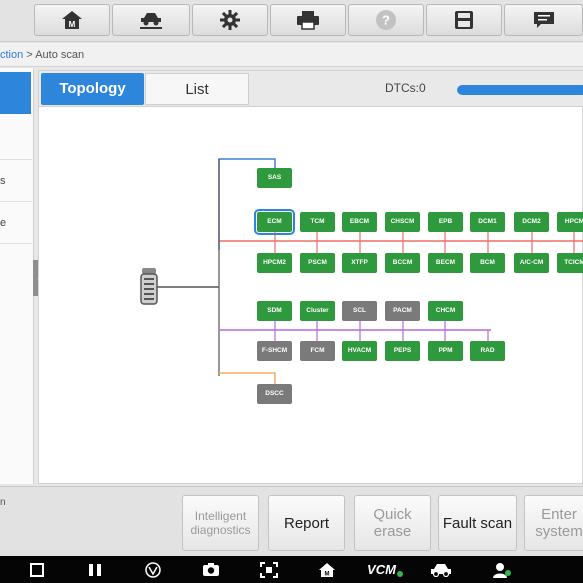 The width and height of the screenshot is (583, 583). I want to click on message-icon, so click(544, 20).